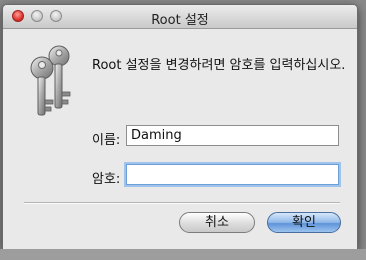  I want to click on cancel-button: 취소, so click(217, 222).